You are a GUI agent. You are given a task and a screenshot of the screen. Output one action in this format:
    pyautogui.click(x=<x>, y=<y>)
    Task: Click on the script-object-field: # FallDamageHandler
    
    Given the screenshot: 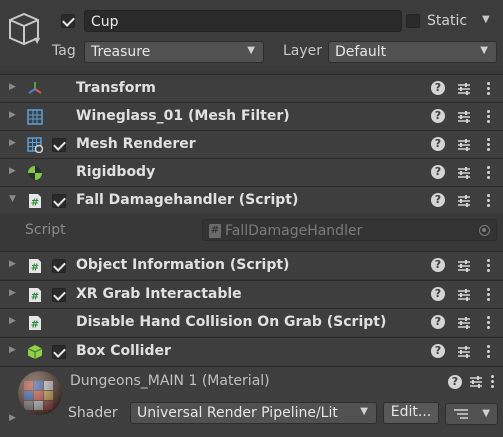 What is the action you would take?
    pyautogui.click(x=349, y=230)
    